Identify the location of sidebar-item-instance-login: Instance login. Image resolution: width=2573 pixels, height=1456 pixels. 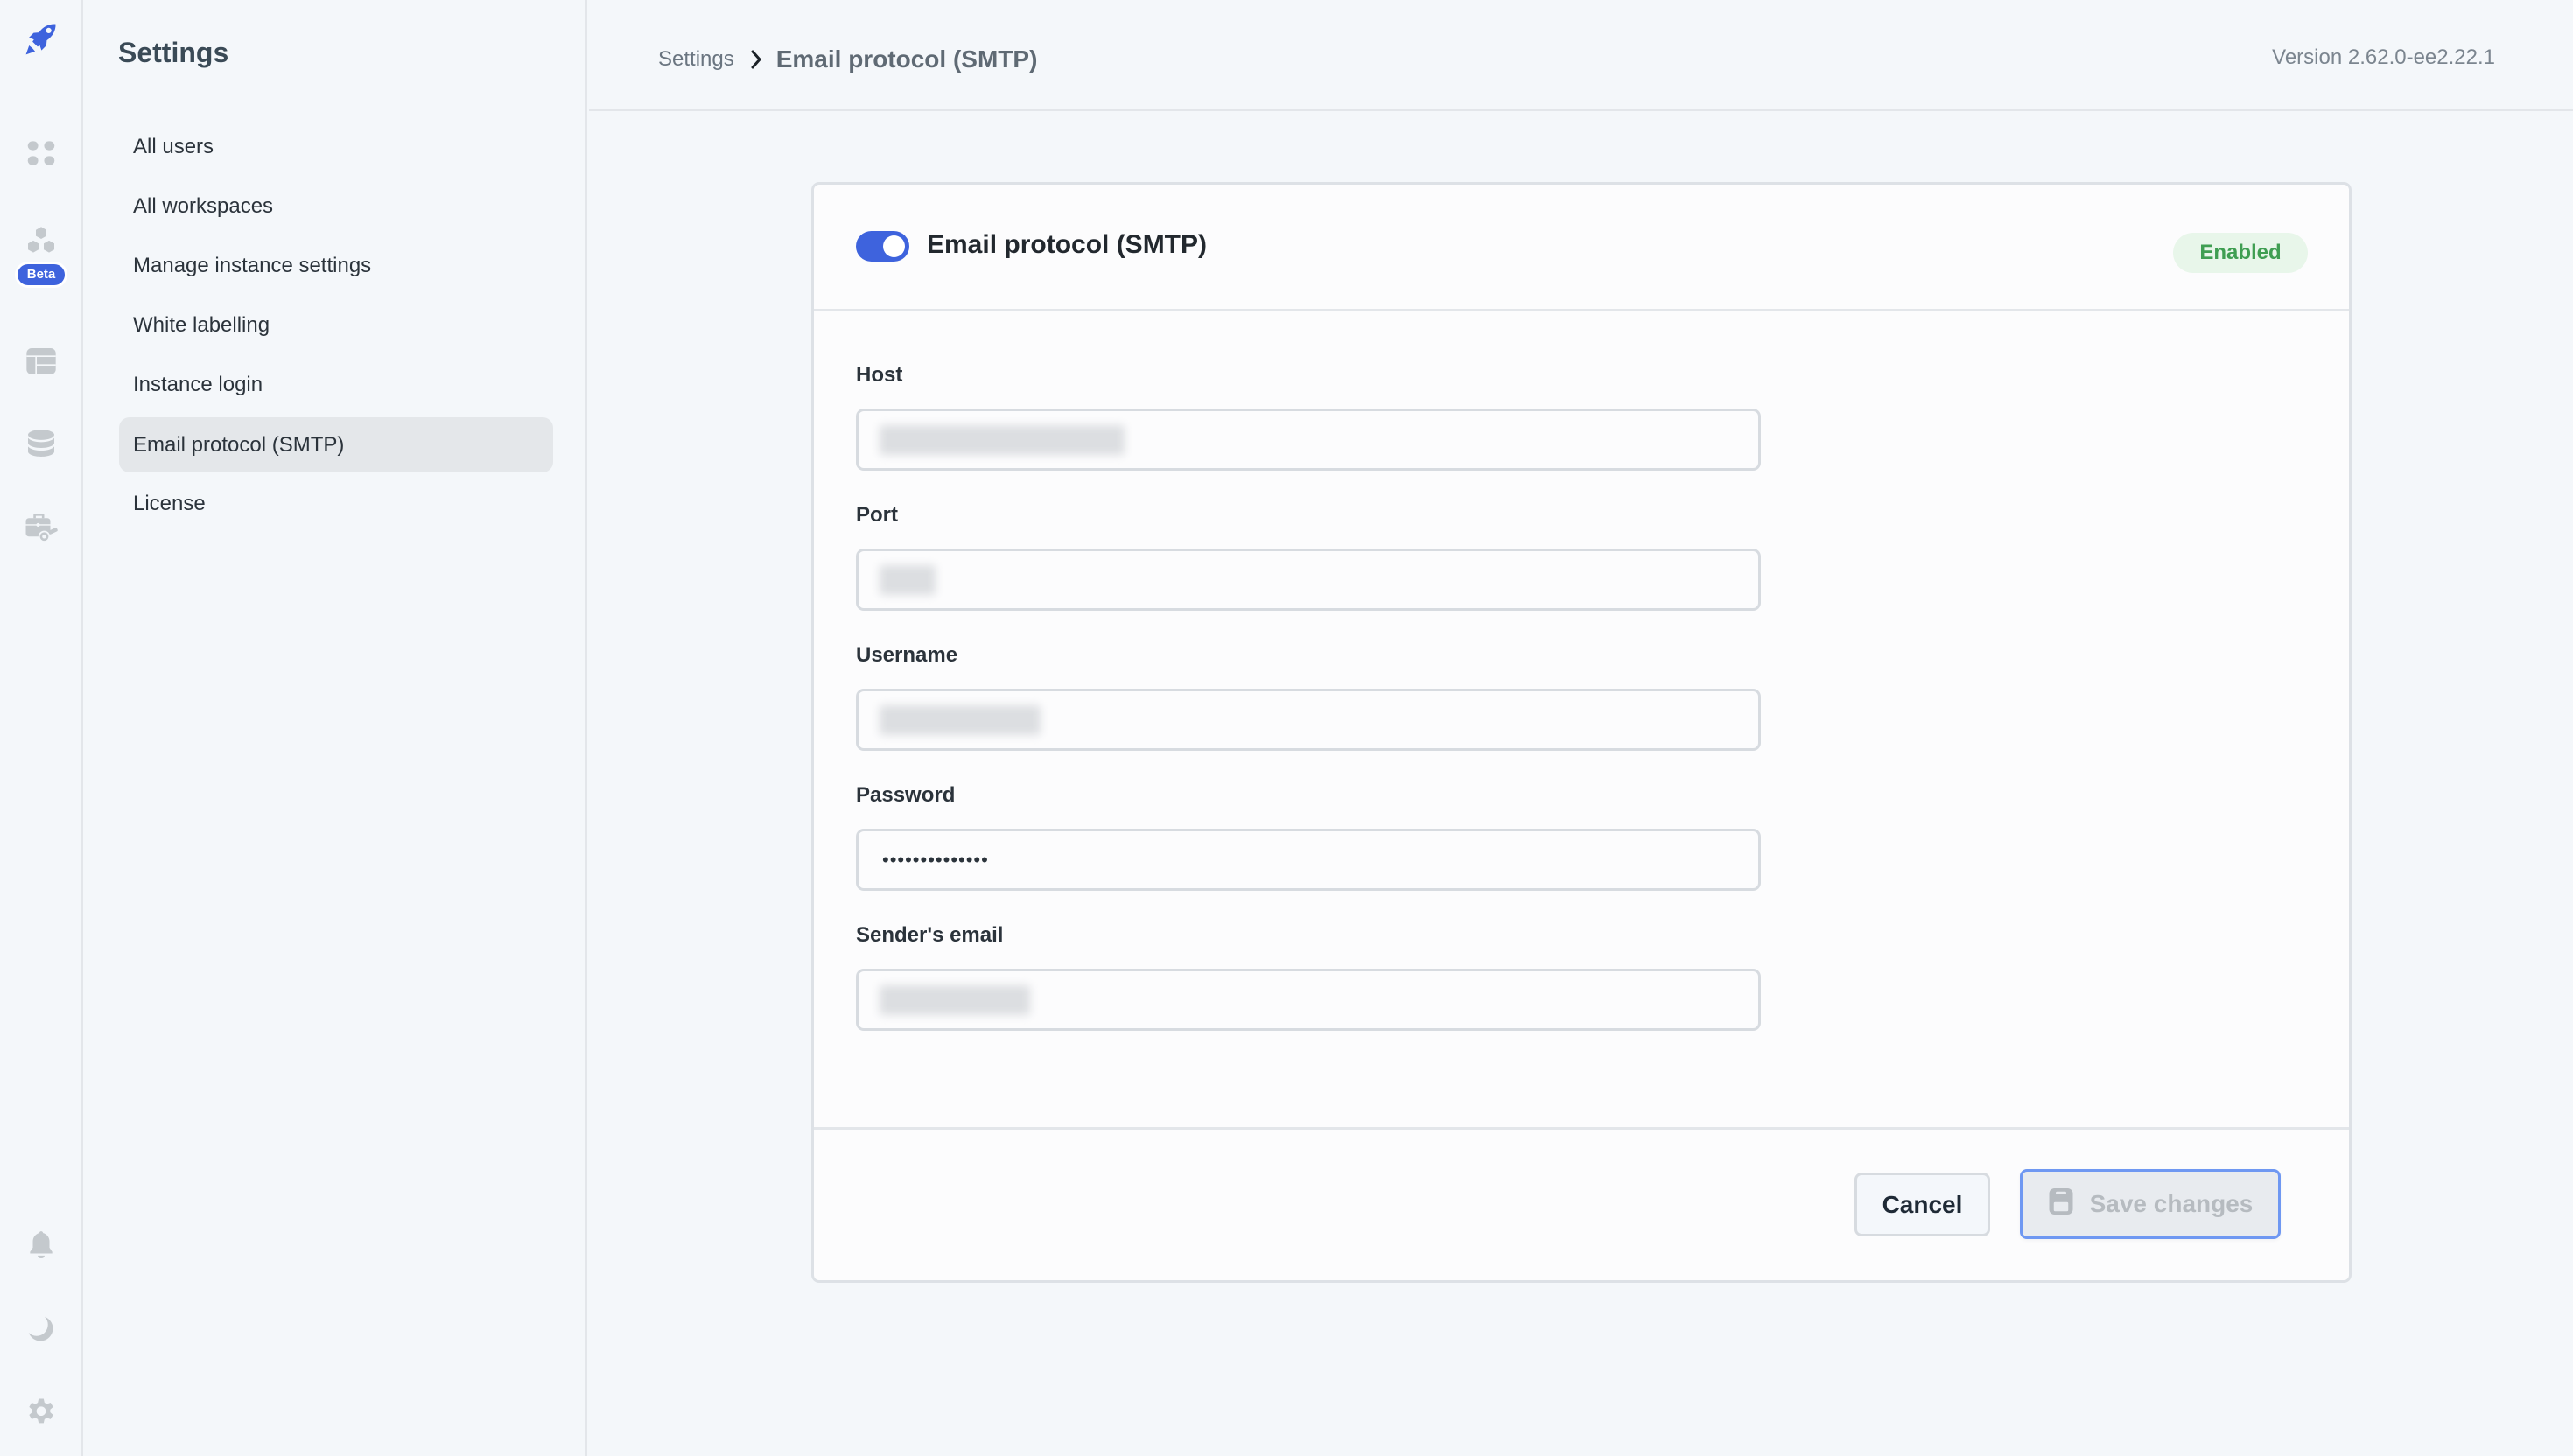
(336, 384).